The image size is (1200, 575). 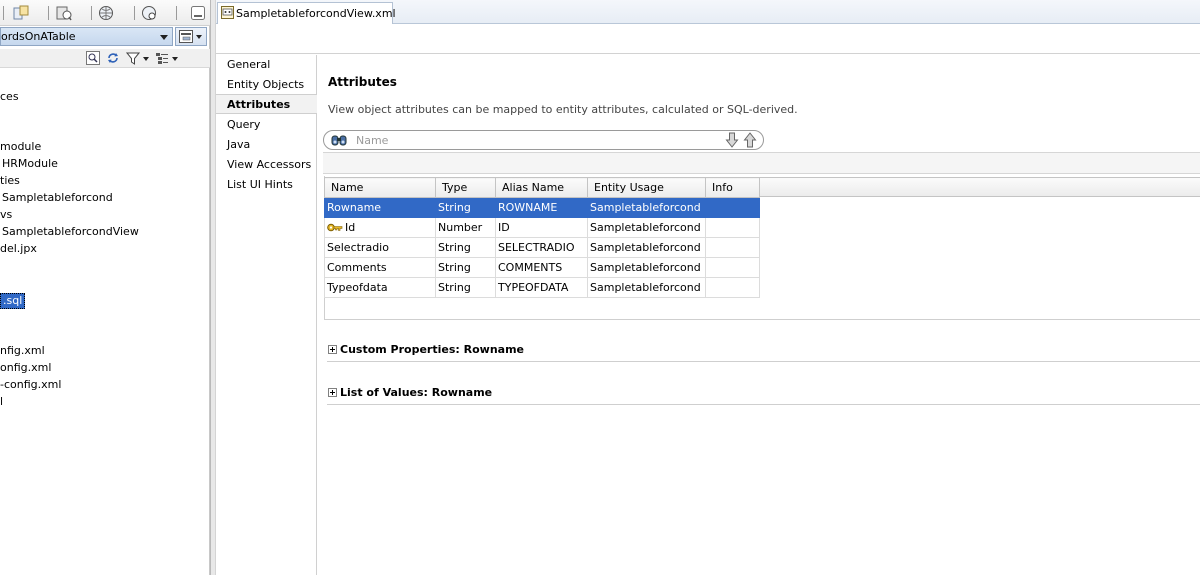 I want to click on cell-alias: ROWNAME, so click(x=541, y=207).